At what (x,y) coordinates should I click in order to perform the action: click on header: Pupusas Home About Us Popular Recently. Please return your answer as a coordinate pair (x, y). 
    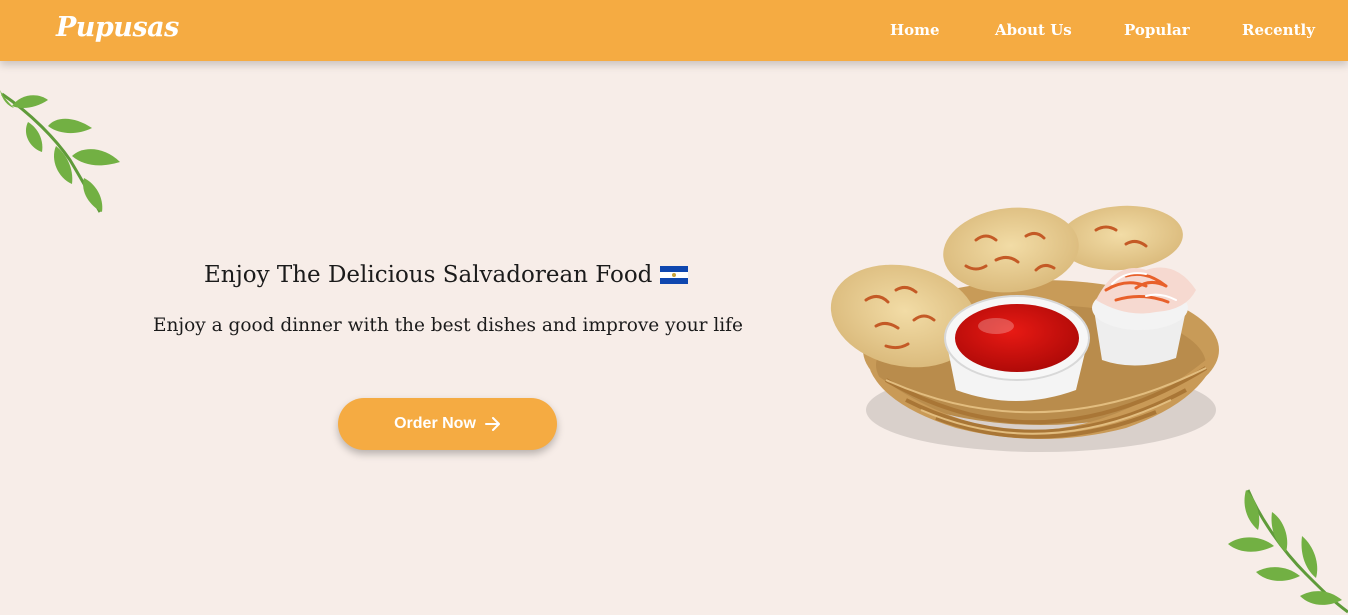
    Looking at the image, I should click on (674, 30).